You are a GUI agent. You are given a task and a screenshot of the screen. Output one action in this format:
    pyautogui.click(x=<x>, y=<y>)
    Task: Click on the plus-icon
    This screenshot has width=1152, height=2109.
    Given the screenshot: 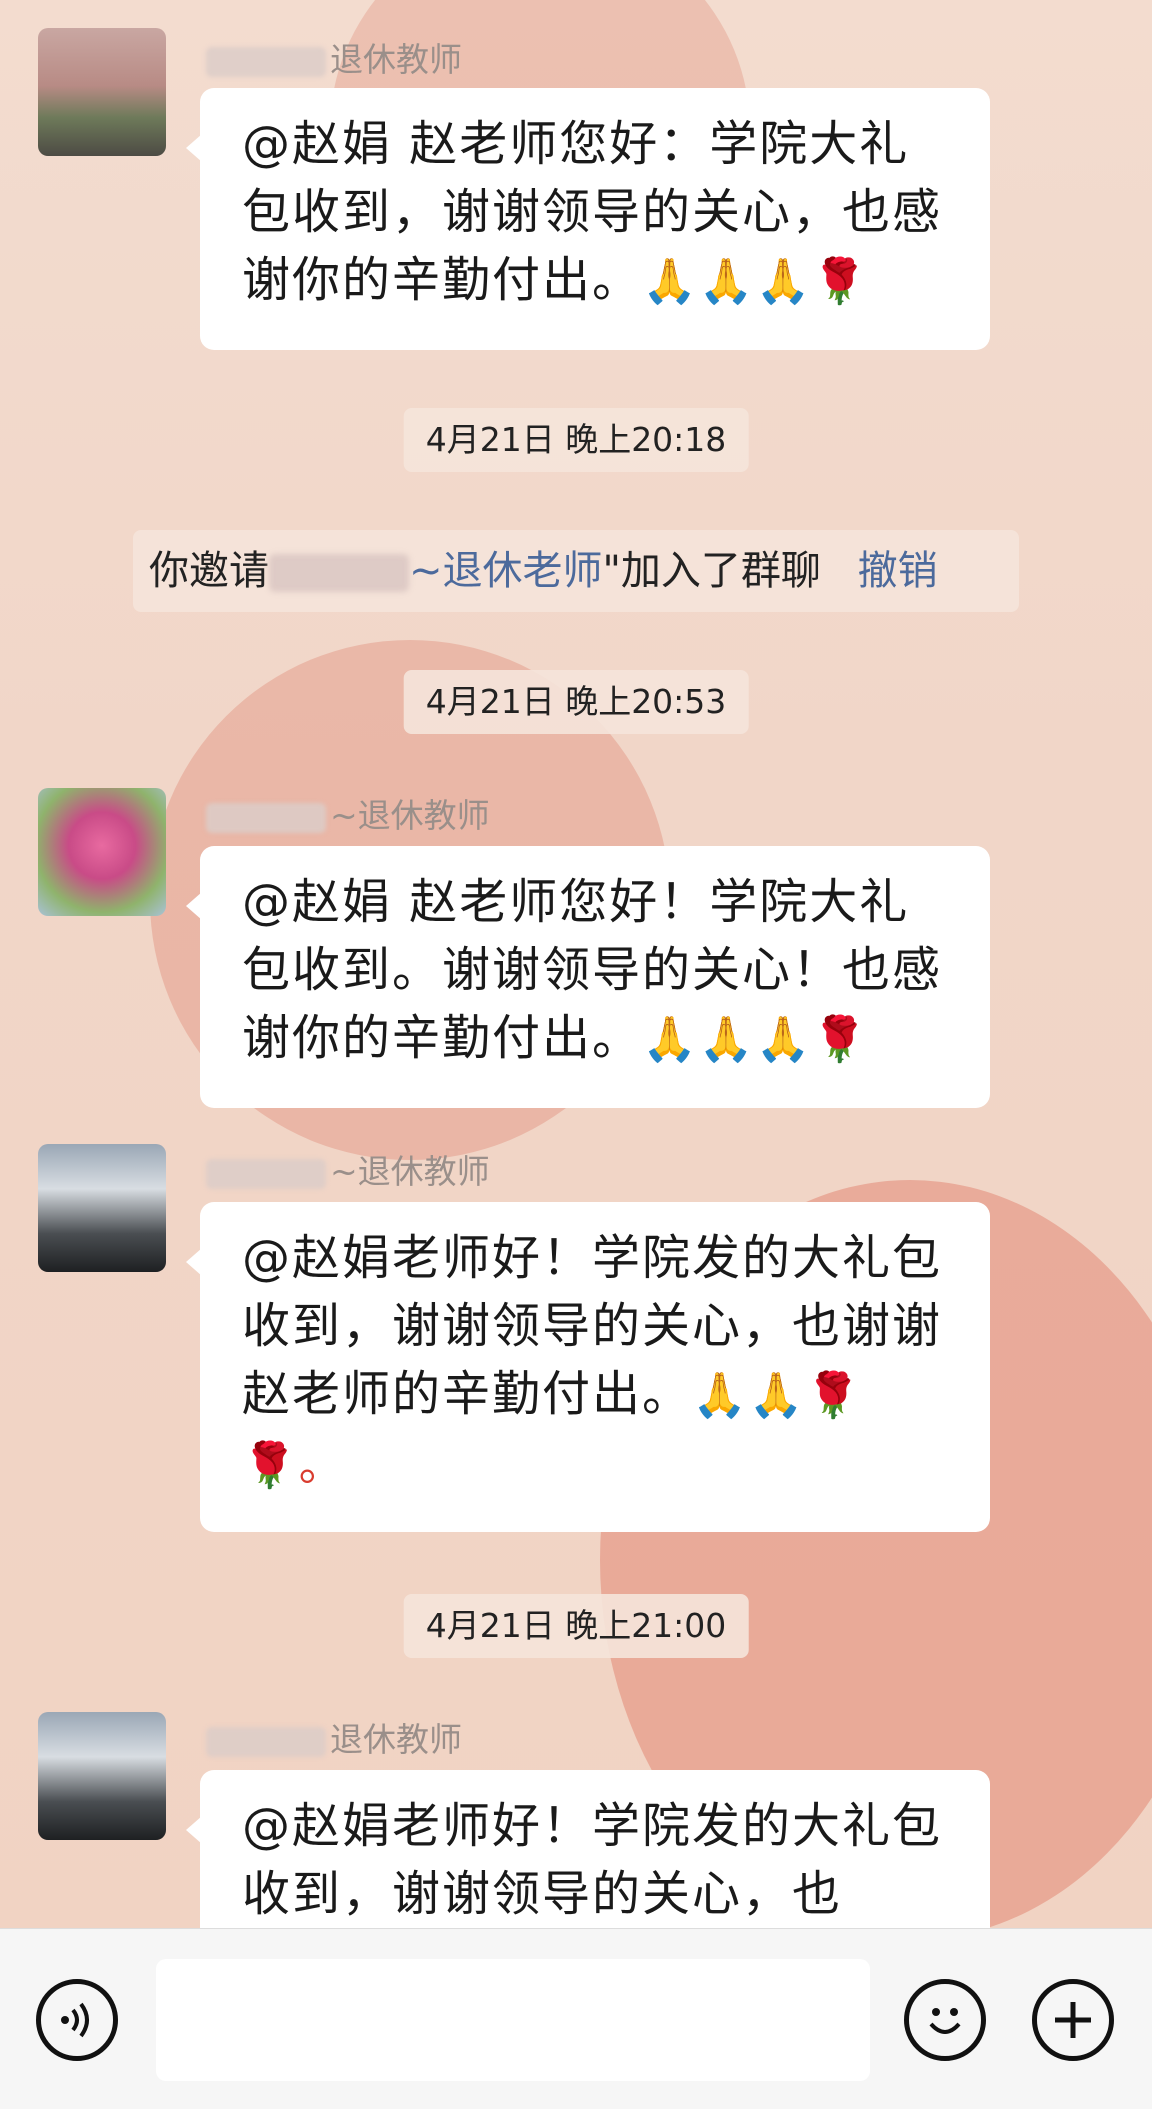 What is the action you would take?
    pyautogui.click(x=1073, y=2020)
    